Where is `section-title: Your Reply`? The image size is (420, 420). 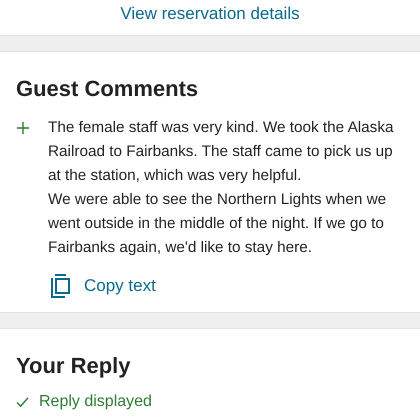 section-title: Your Reply is located at coordinates (74, 366).